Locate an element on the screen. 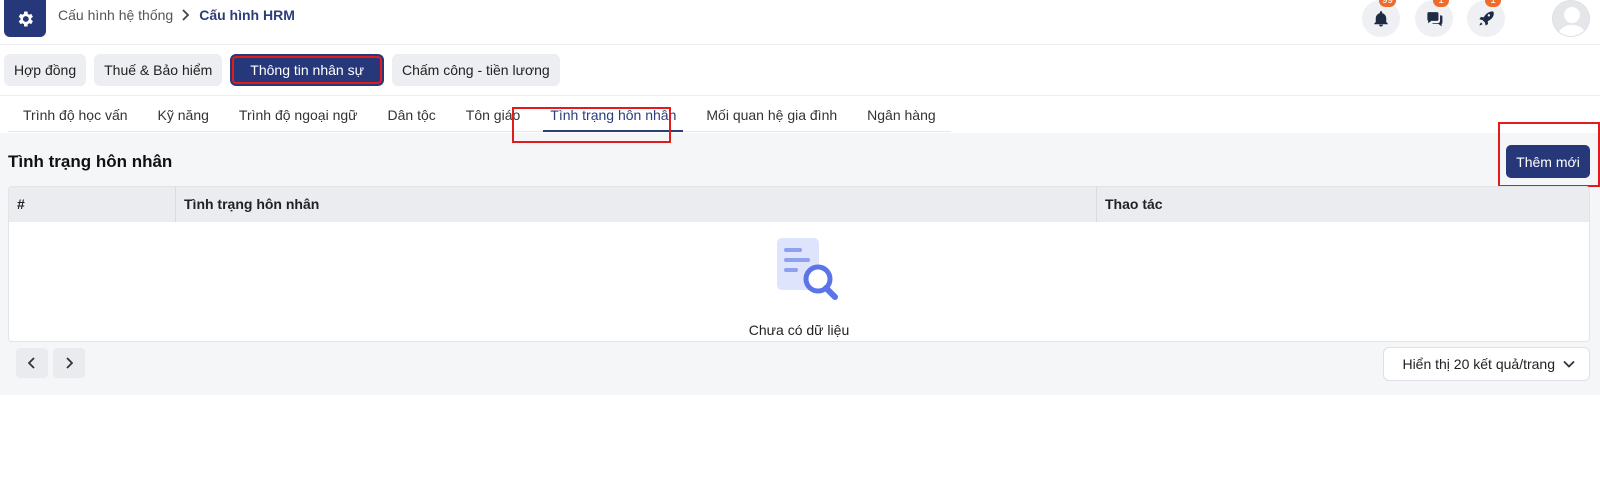 Image resolution: width=1600 pixels, height=502 pixels. add-new-button: Thêm mới is located at coordinates (1548, 161).